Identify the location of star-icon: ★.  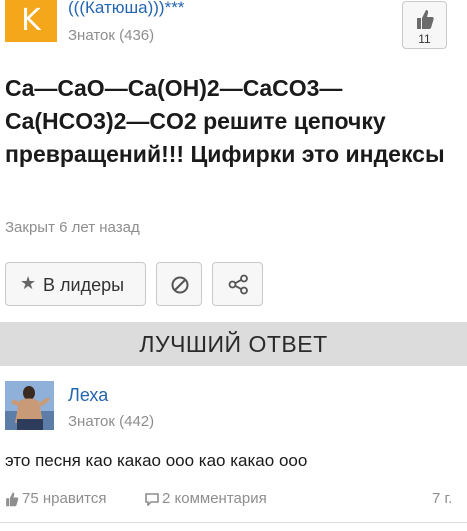
(28, 283).